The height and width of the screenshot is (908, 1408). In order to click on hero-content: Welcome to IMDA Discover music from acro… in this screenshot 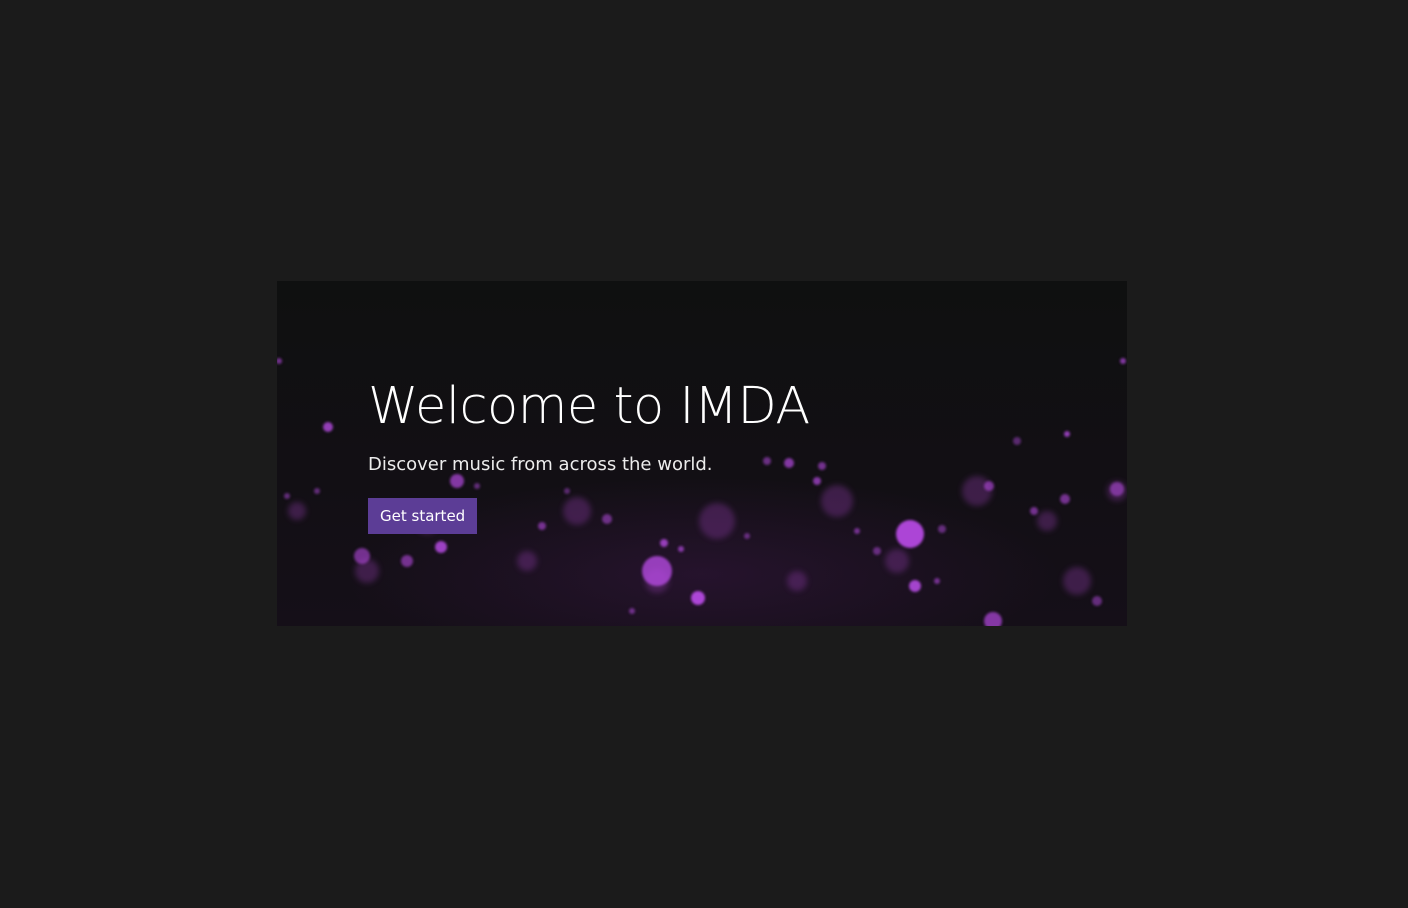, I will do `click(718, 455)`.